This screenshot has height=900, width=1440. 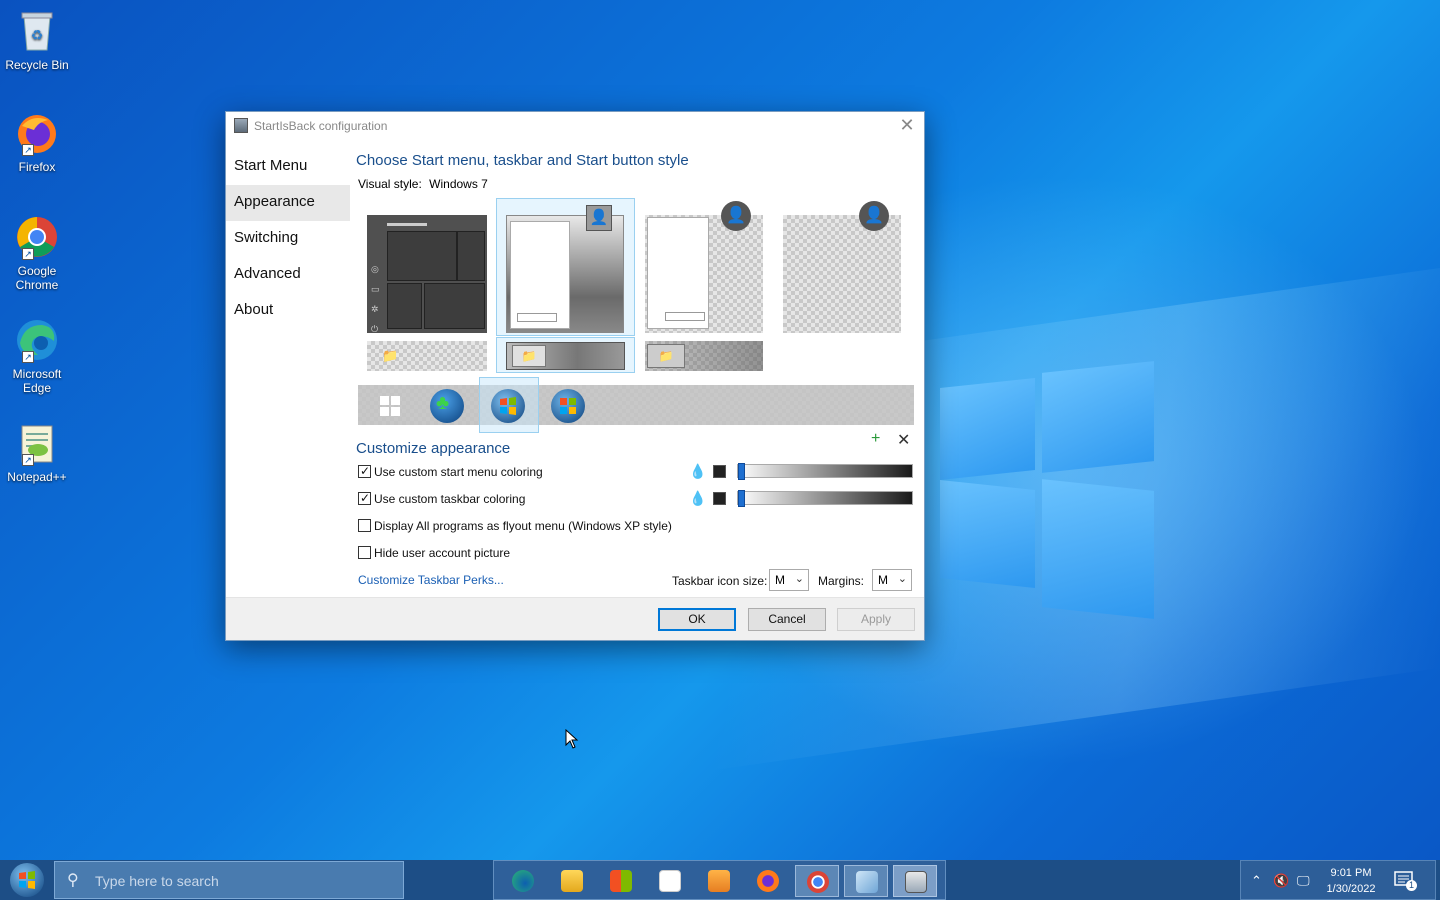 I want to click on desktop-icon-firefox: ↗ Firefox, so click(x=37, y=142).